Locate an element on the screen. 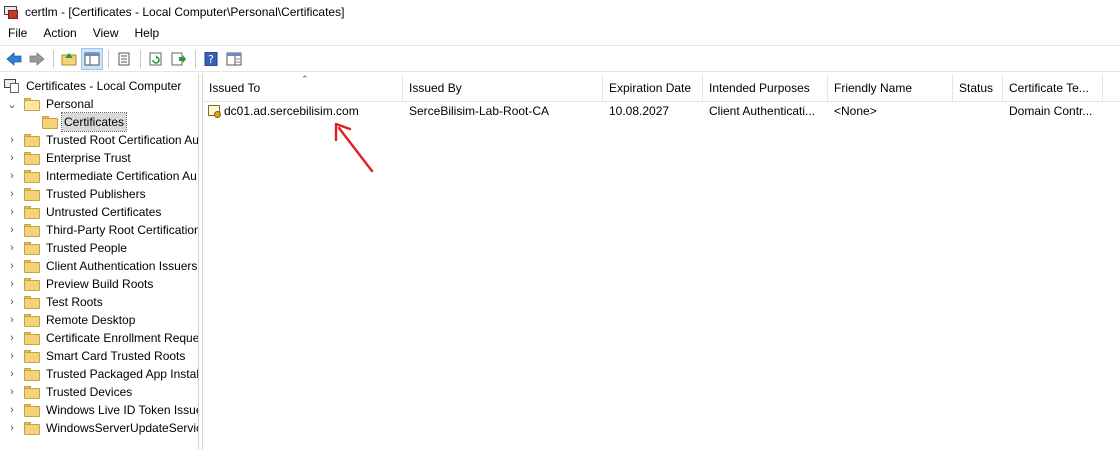 The width and height of the screenshot is (1120, 450). tree-item-folder: › Certificate Enrollment Reque is located at coordinates (102, 338).